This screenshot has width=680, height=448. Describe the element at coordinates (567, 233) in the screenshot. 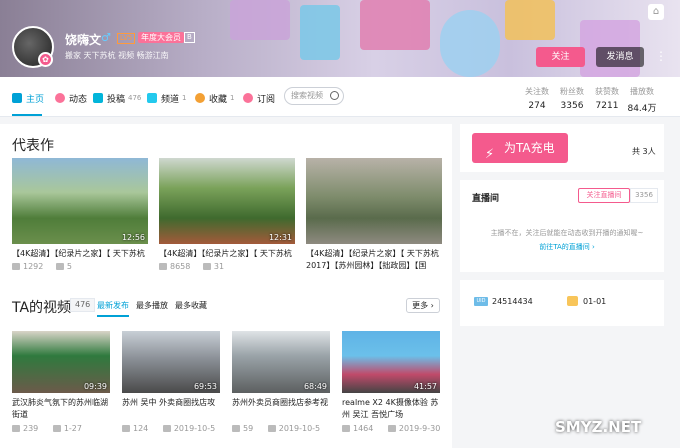

I see `live-offline-message: 主播不在，关注后就能在动态收到开播的通知喔~` at that location.